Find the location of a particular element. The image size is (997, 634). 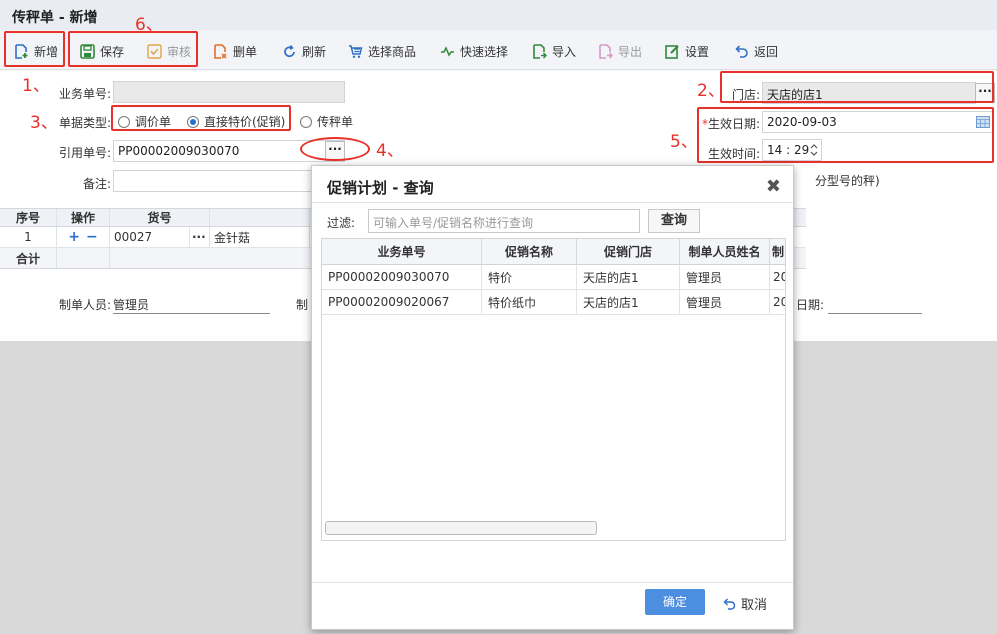

select-goods-button-label: 选择商品 is located at coordinates (392, 51).